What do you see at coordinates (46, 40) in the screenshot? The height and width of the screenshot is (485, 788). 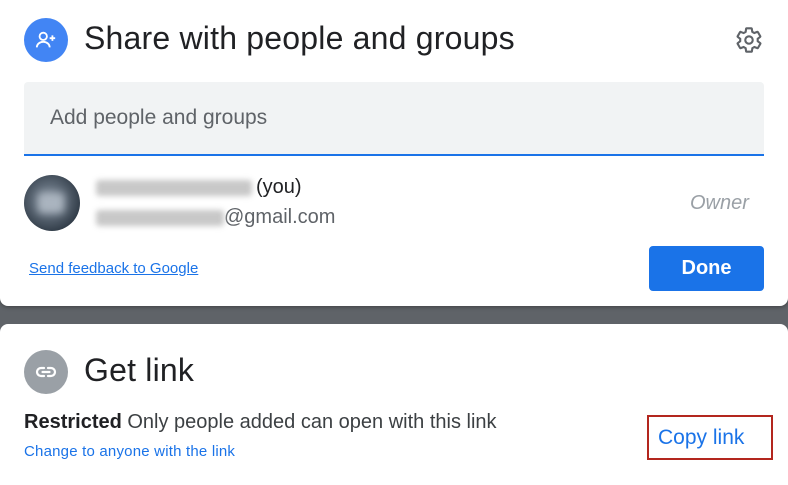 I see `person-add-icon` at bounding box center [46, 40].